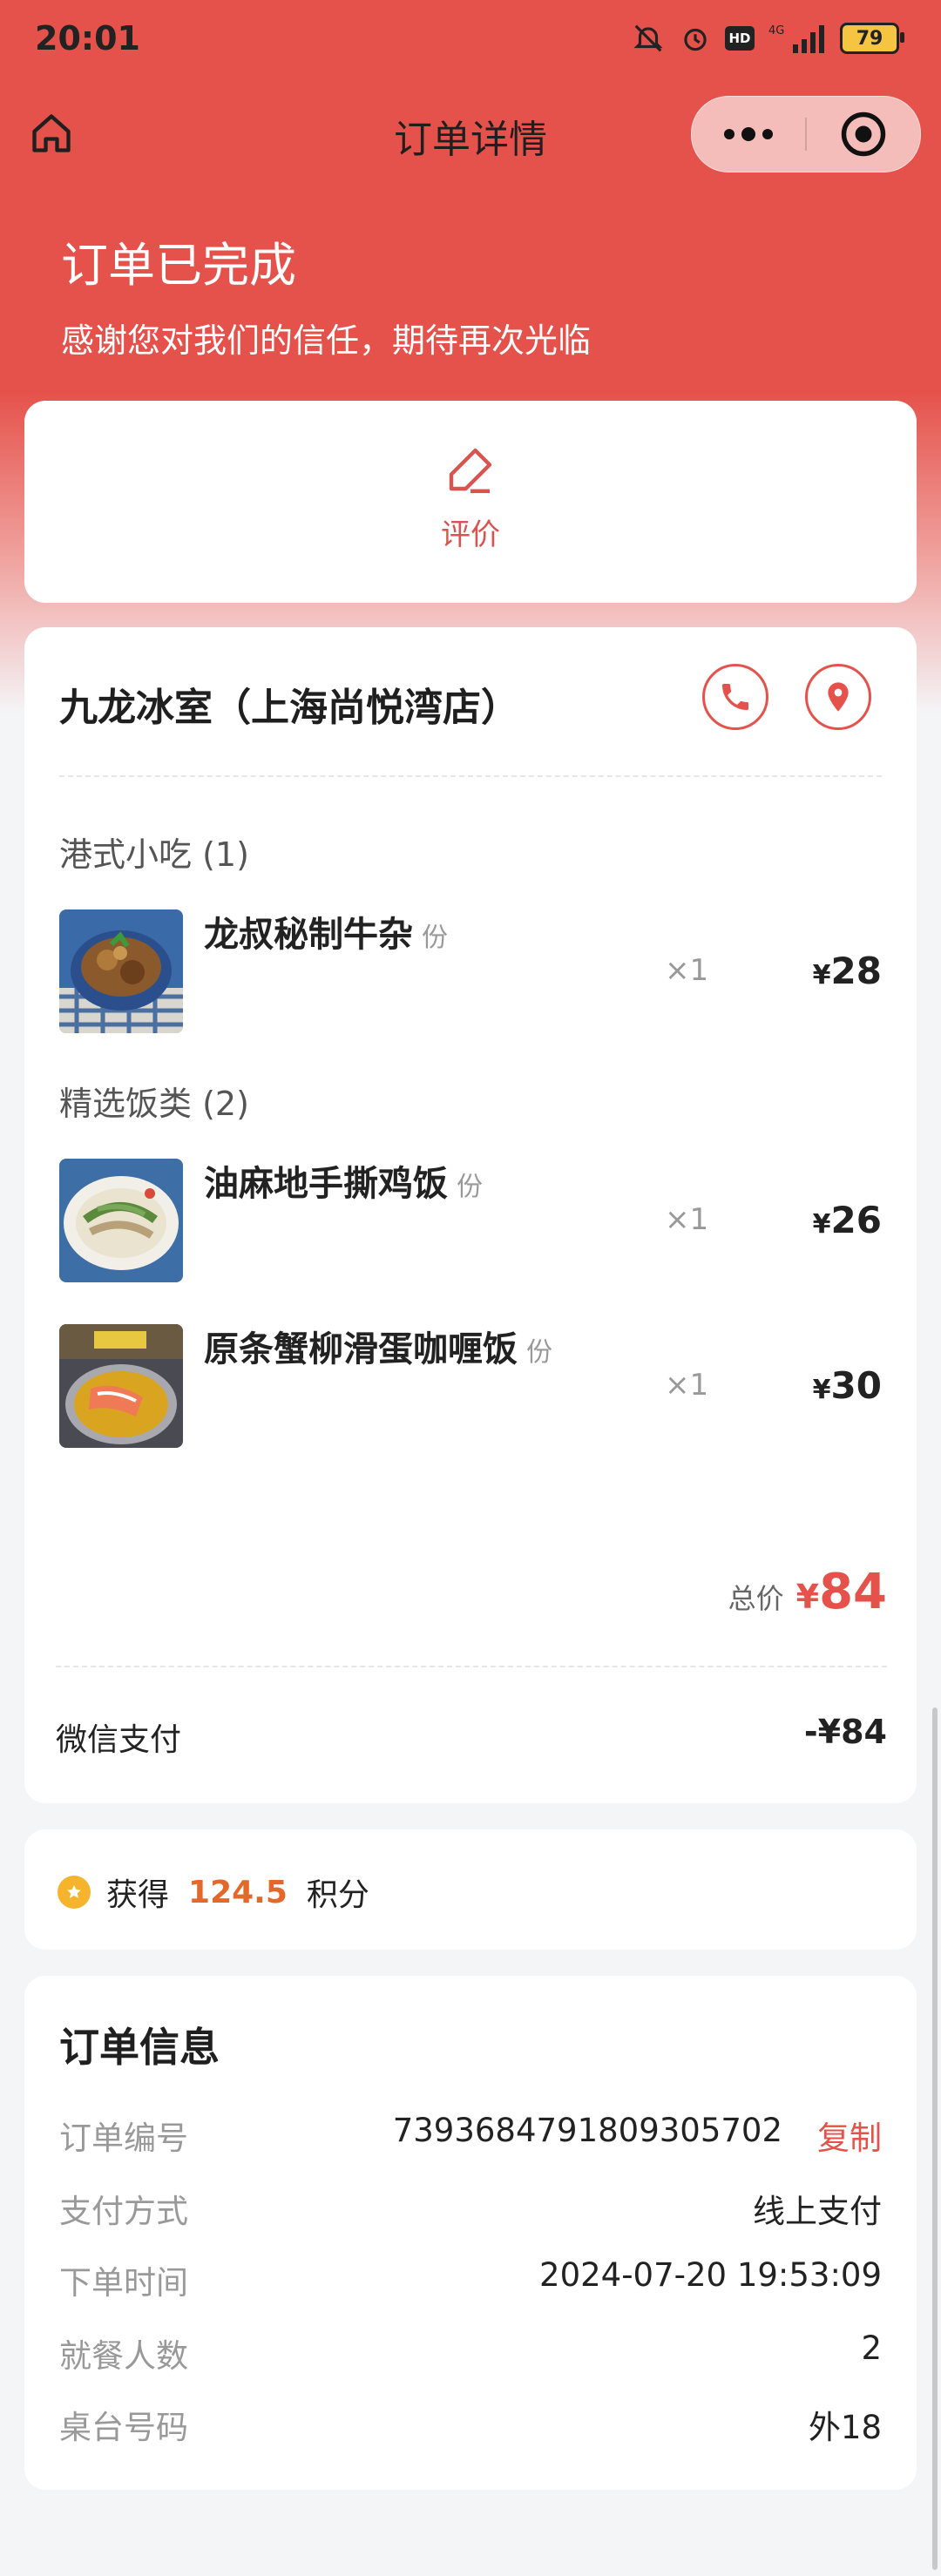 The width and height of the screenshot is (941, 2576). I want to click on item-price: ¥28, so click(848, 971).